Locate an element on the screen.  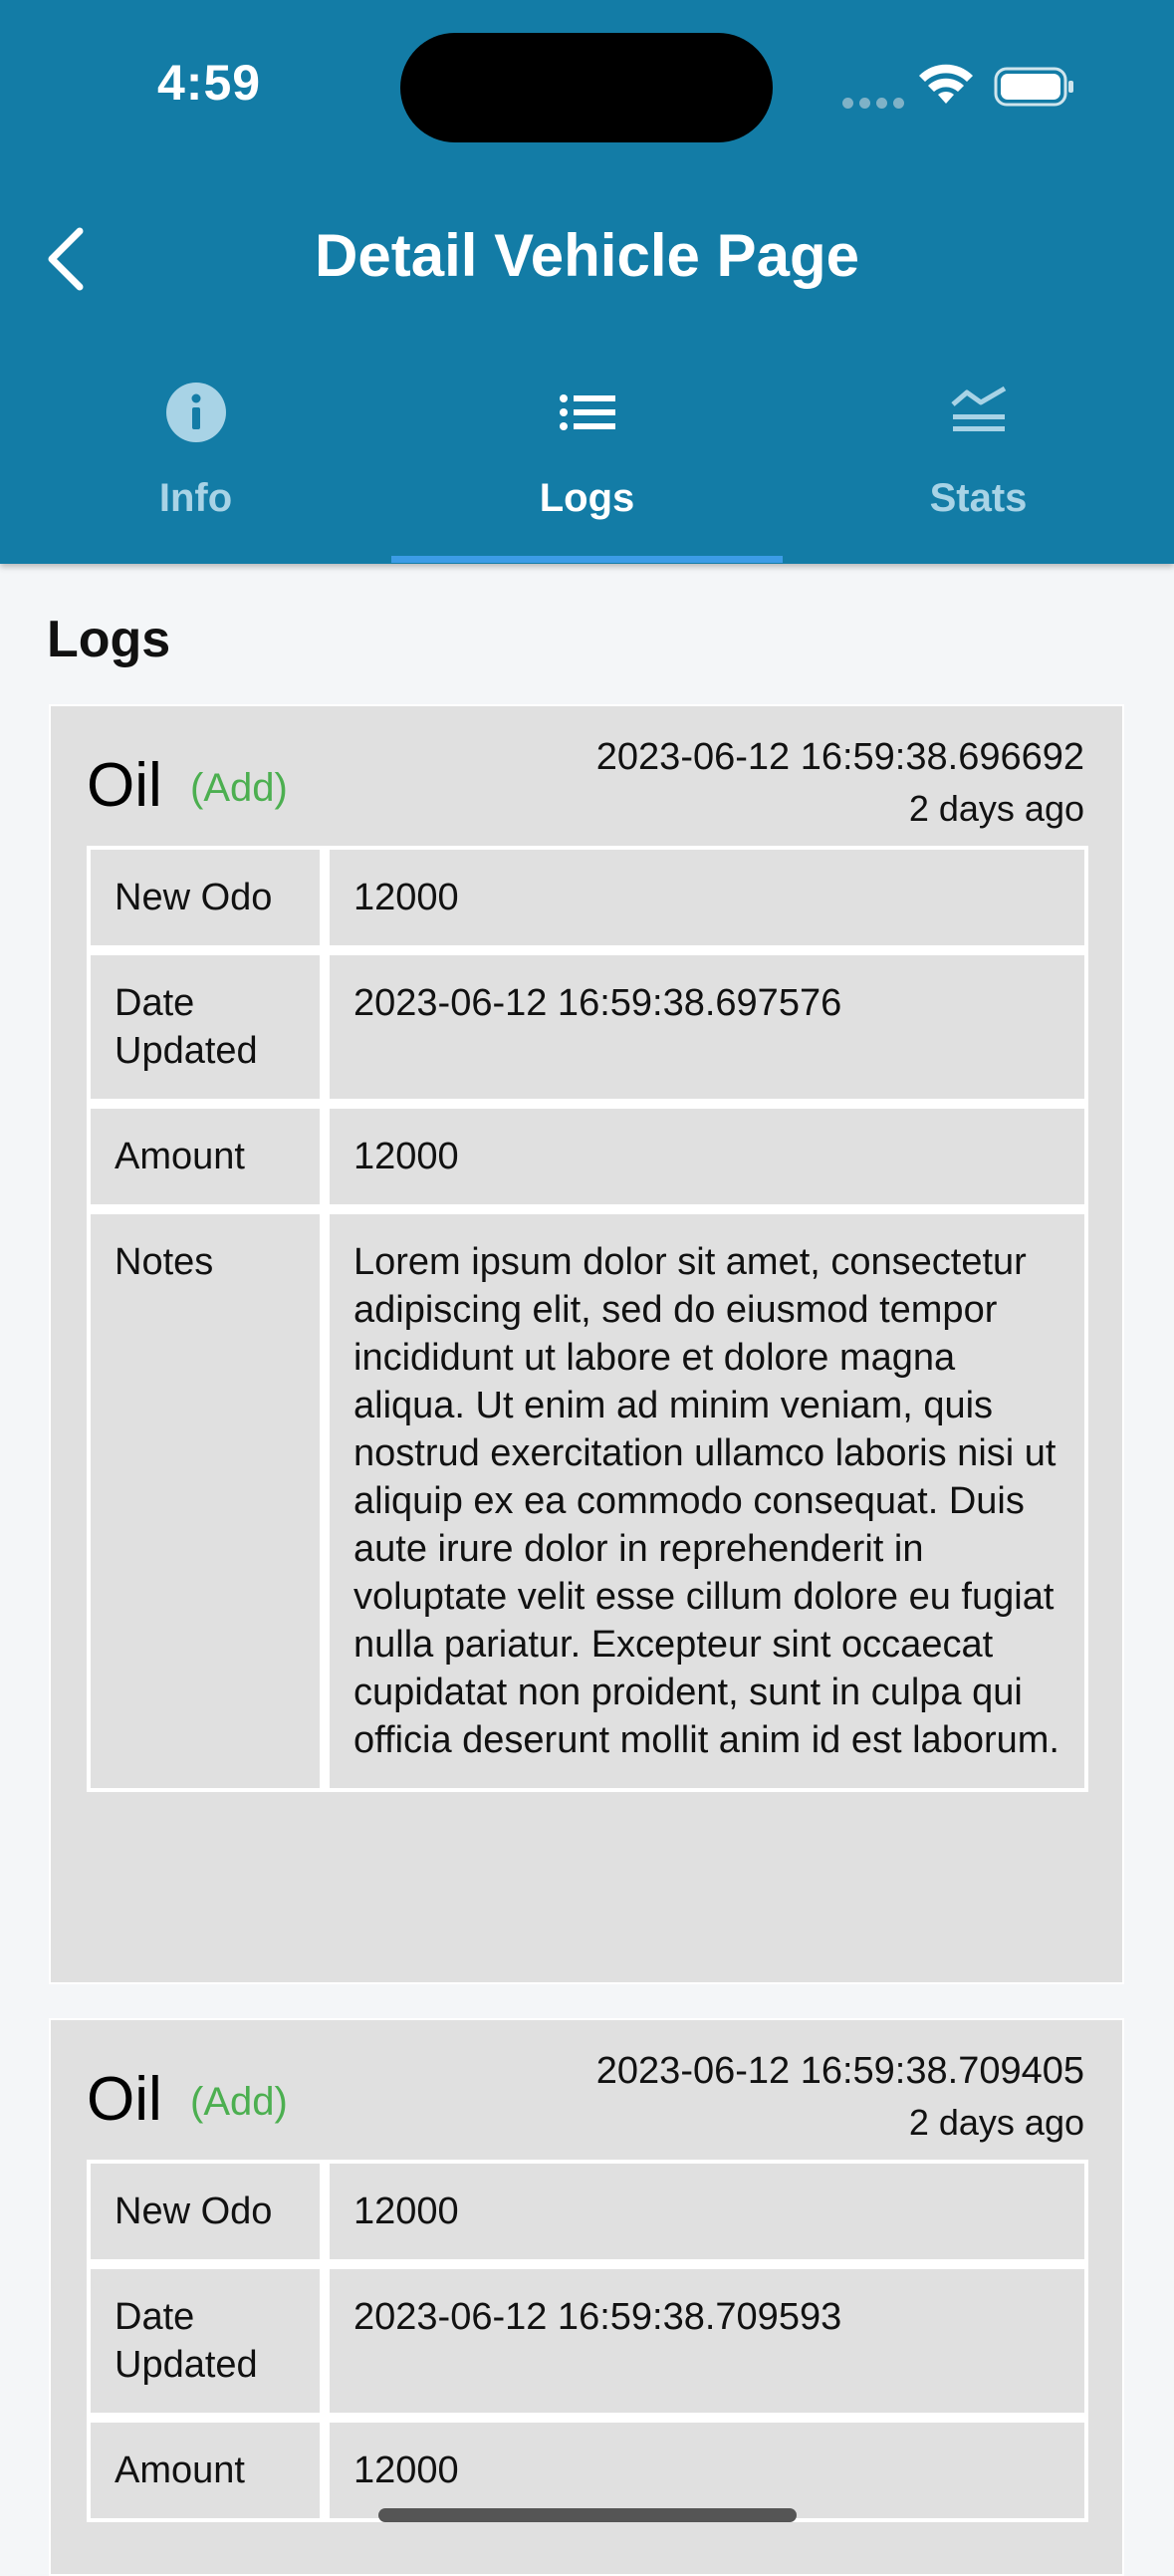
table-row: Date Updated 2023-06-12 16:59:38.709593 is located at coordinates (587, 2336).